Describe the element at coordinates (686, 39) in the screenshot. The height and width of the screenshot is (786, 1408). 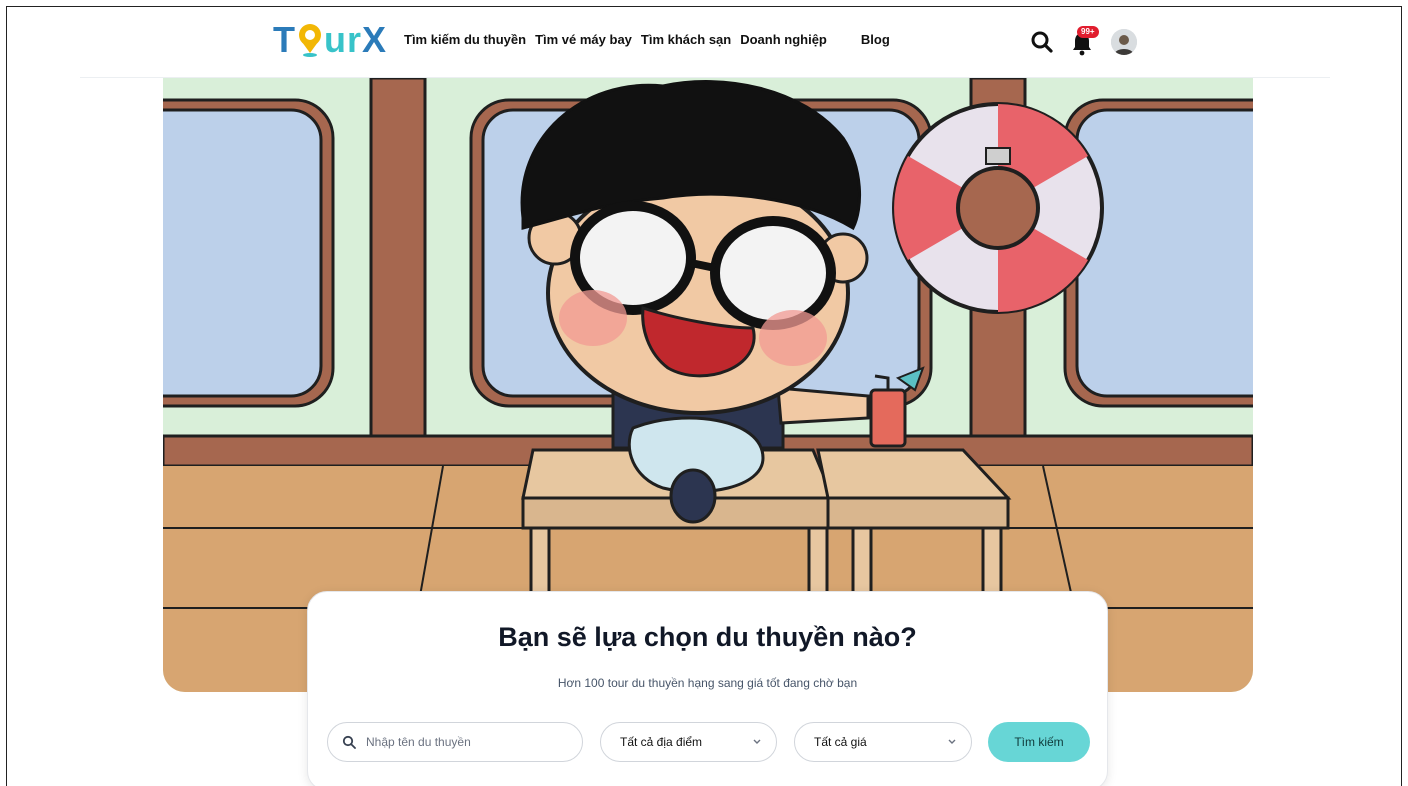
I see `nav-hotels: Tìm khách sạn` at that location.